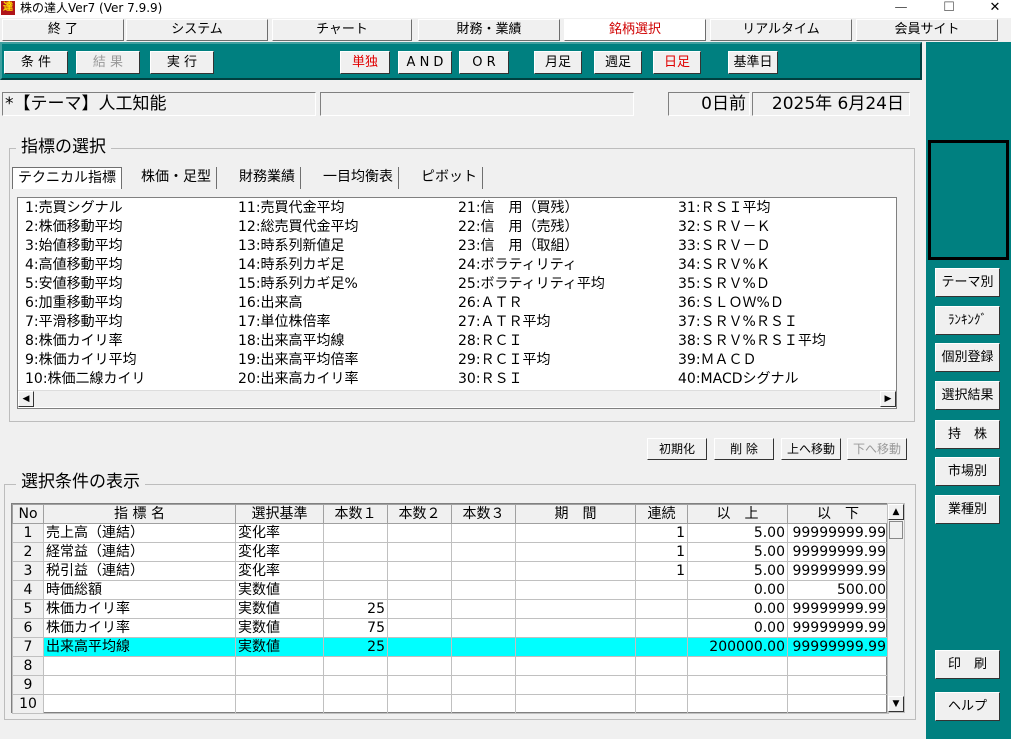 The image size is (1011, 739). Describe the element at coordinates (877, 449) in the screenshot. I see `move-down-button: 下へ移動` at that location.